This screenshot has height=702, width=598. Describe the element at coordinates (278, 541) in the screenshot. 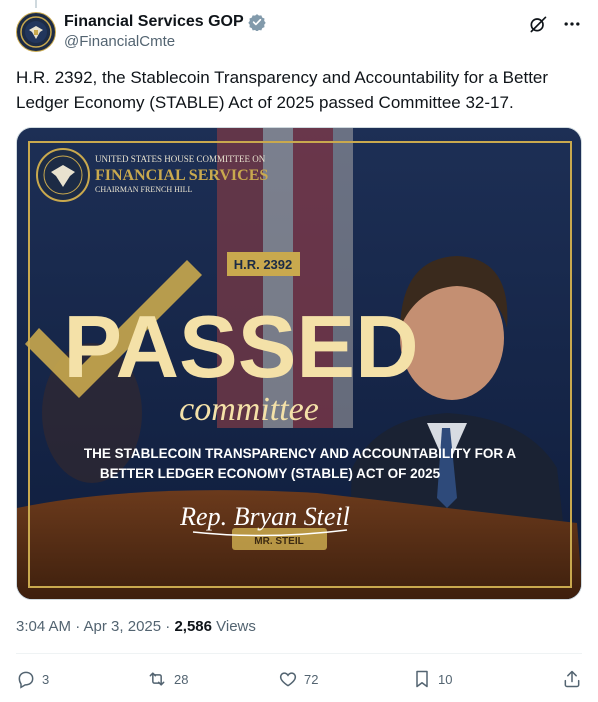

I see `nameplate-text: MR. STEIL` at that location.